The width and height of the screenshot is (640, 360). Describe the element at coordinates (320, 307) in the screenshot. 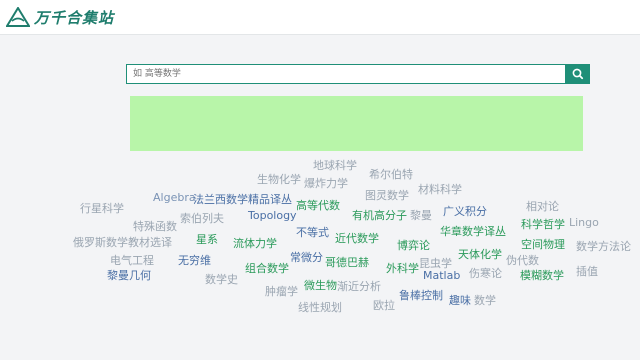

I see `tag-link: 线性规划` at that location.